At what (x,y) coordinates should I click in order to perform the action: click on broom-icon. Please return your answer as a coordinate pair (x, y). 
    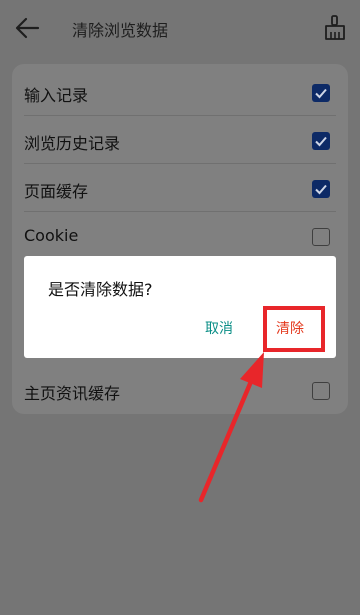
    Looking at the image, I should click on (335, 27).